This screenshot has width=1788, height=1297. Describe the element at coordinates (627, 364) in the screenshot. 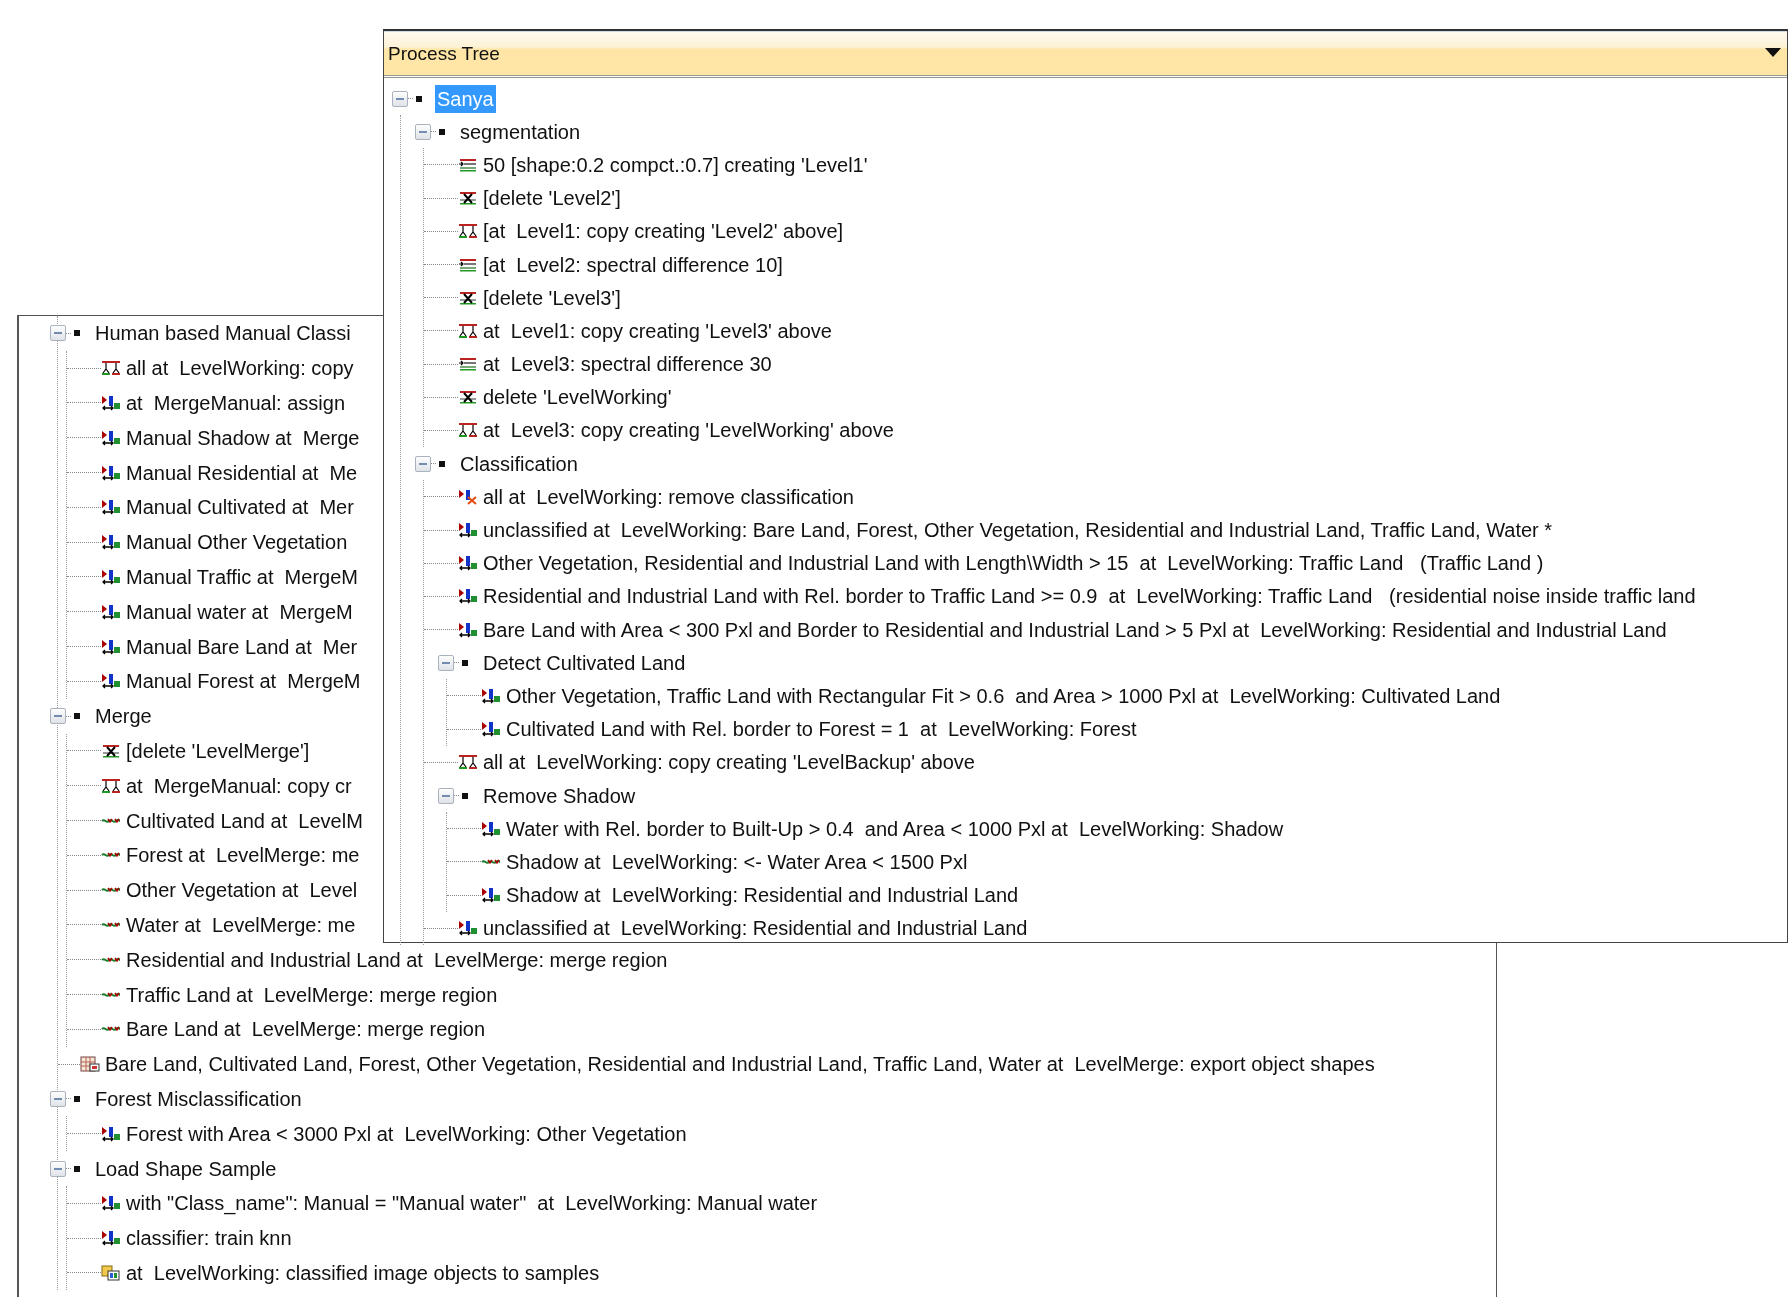

I see `tree-item: at Level3: spectral difference 30` at that location.